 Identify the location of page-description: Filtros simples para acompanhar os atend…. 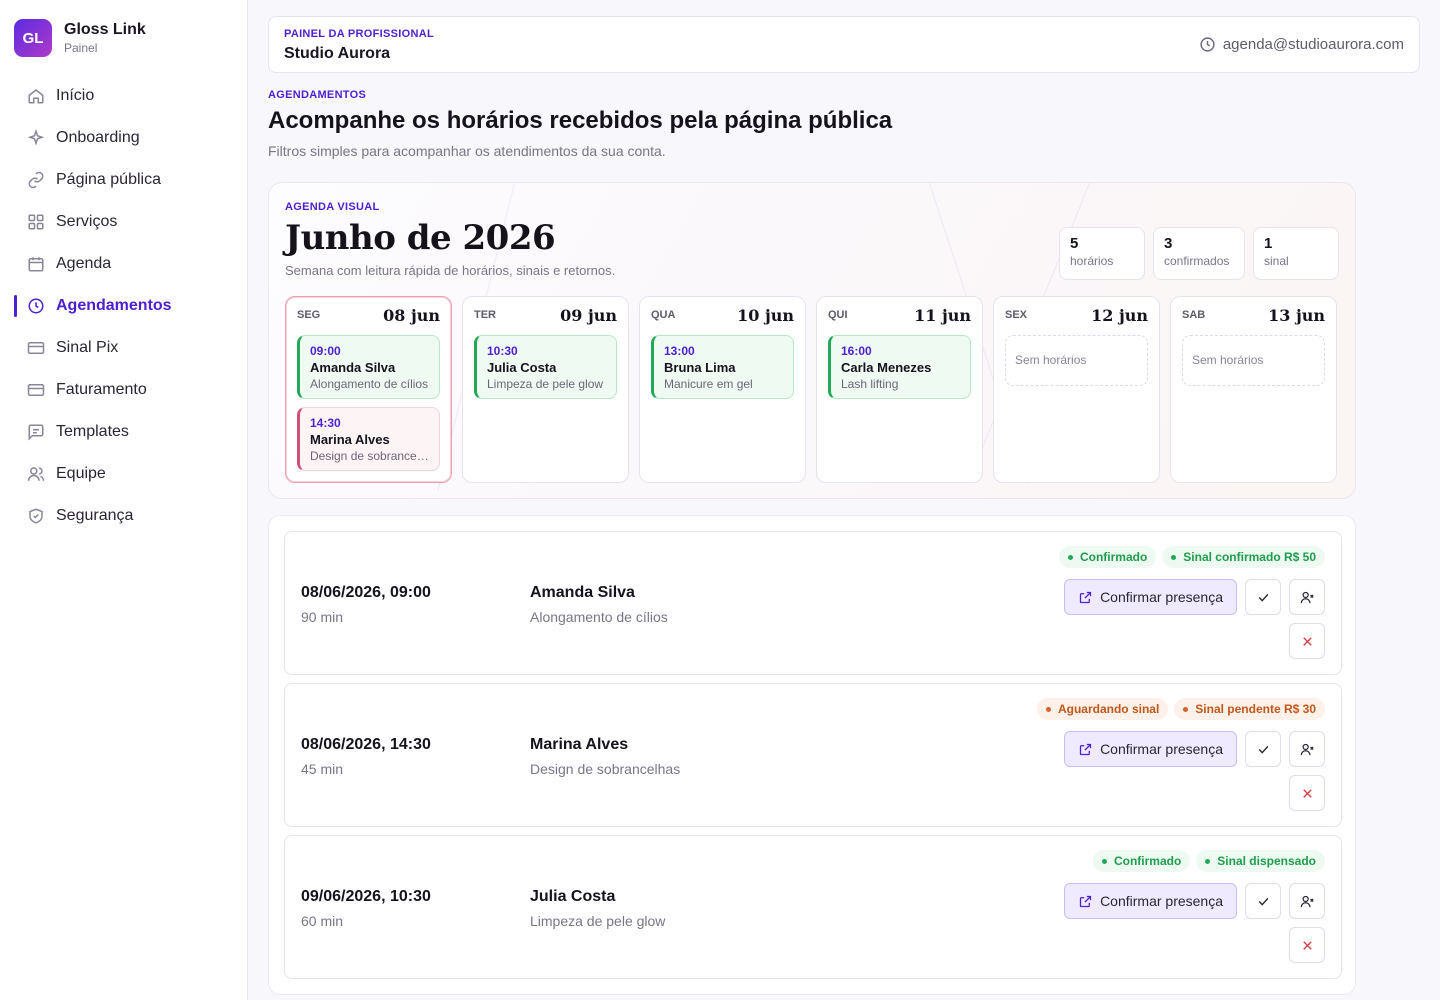
(467, 151).